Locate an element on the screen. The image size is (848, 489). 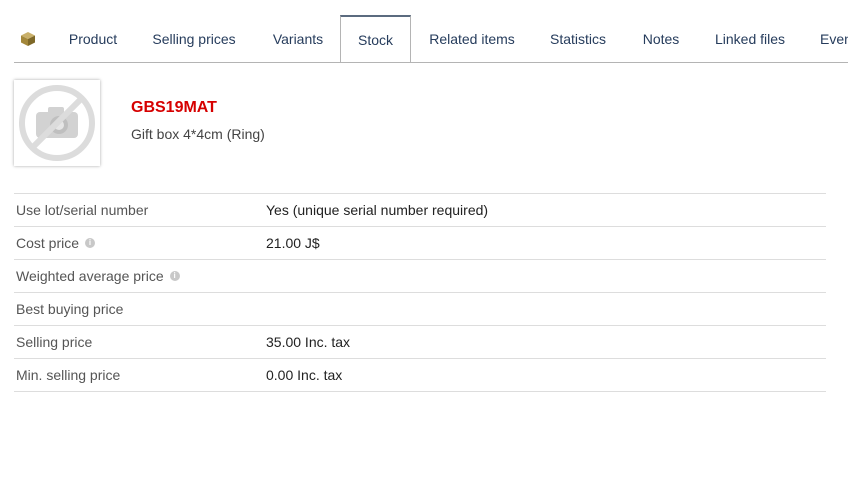
field-value-lot-serial: Yes (unique serial number required) is located at coordinates (377, 210).